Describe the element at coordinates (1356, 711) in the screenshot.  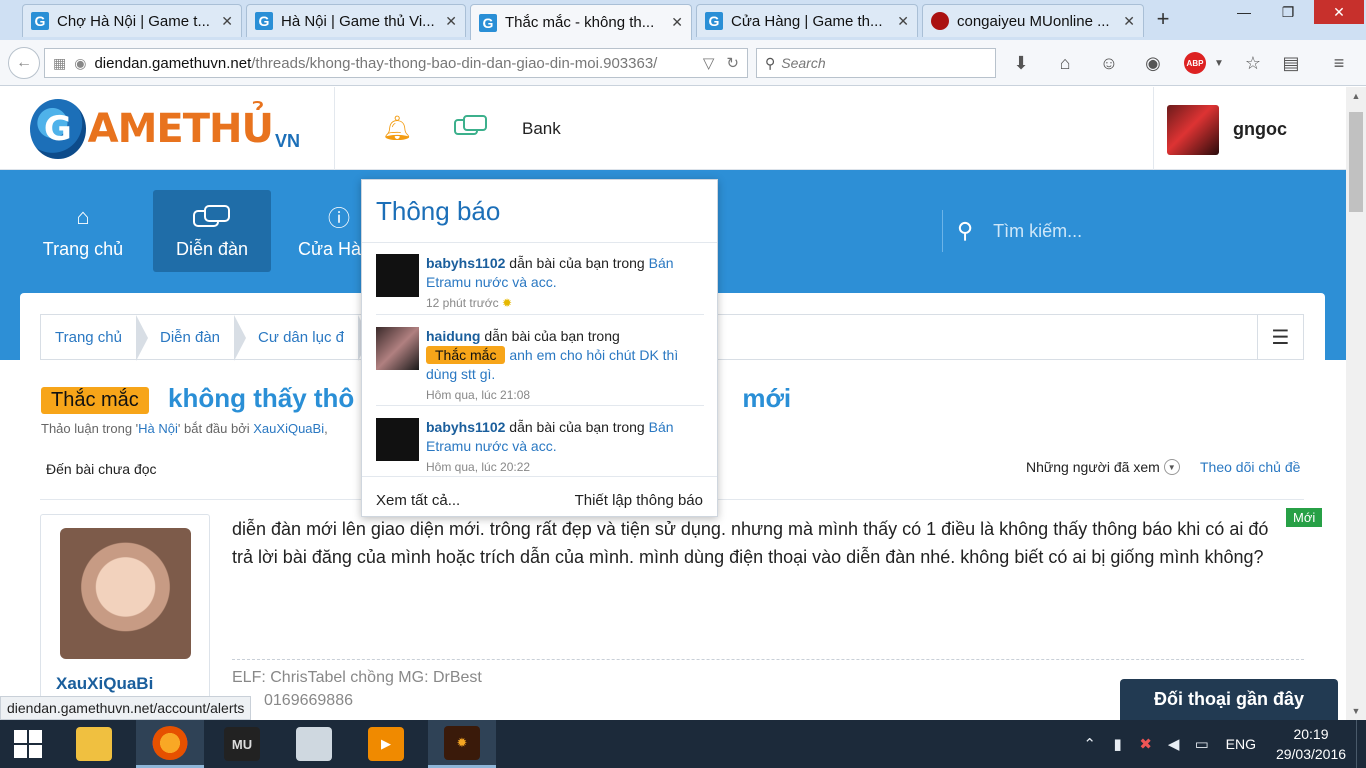
I see `scroll-down-icon: ▼` at that location.